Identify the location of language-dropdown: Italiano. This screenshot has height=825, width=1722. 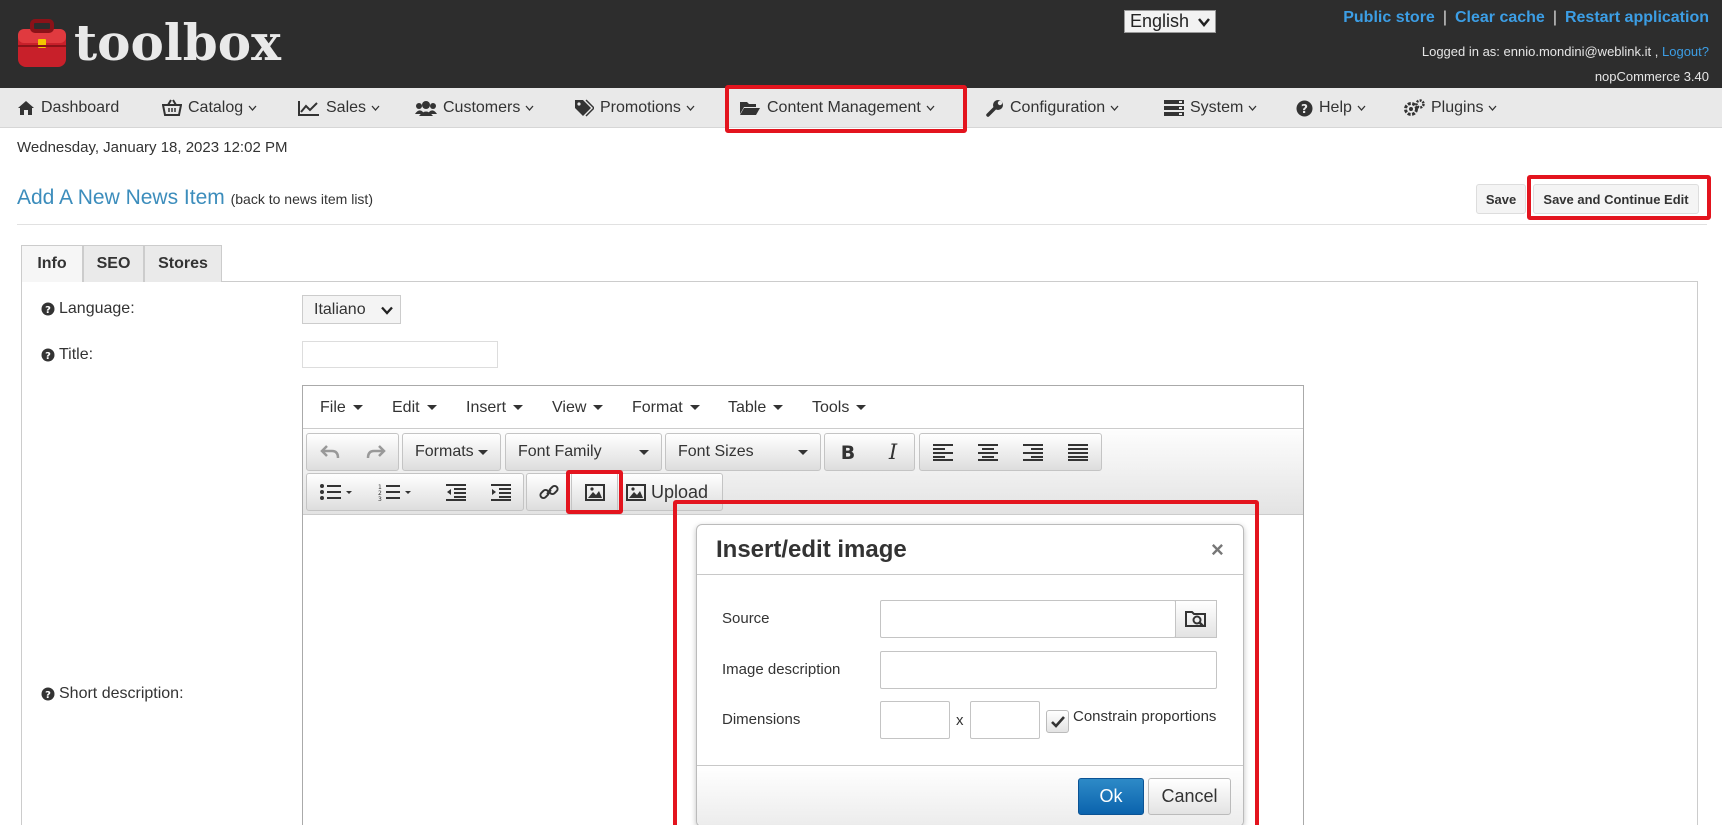
(351, 309).